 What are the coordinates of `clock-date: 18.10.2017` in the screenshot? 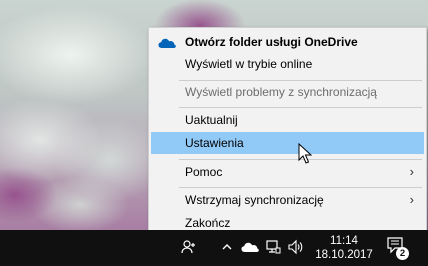 It's located at (344, 255).